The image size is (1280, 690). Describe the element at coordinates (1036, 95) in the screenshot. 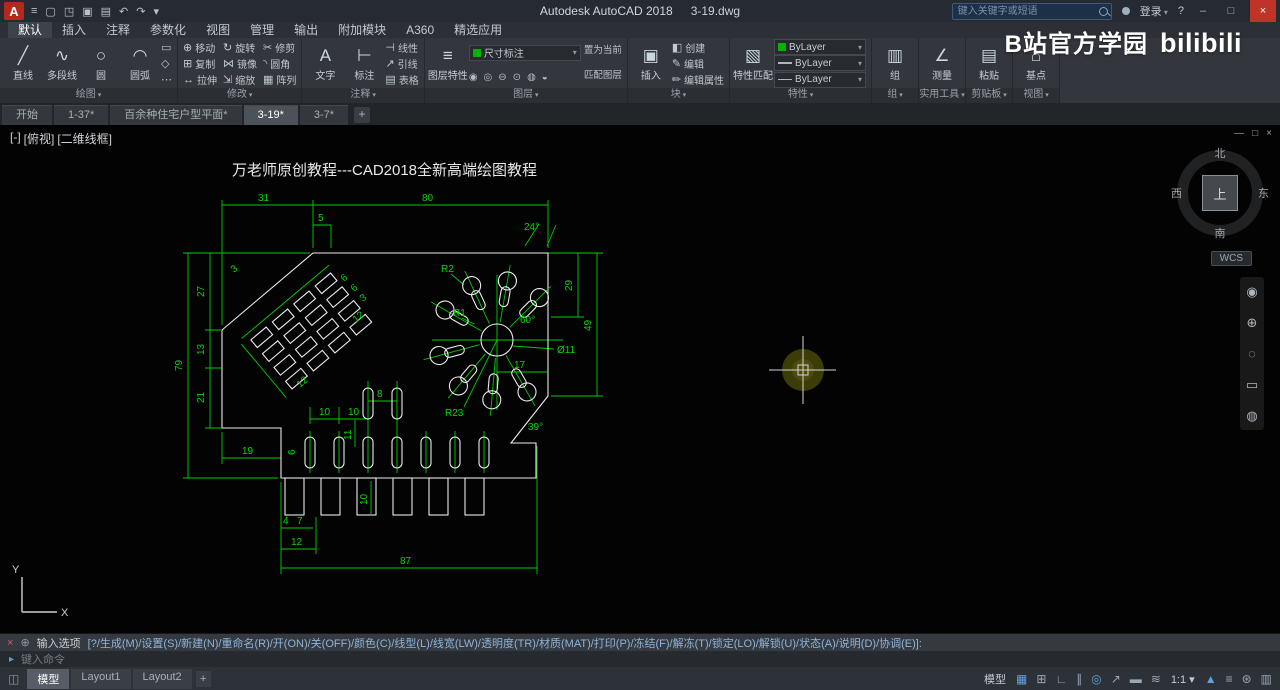

I see `panel-label-view: 视图` at that location.